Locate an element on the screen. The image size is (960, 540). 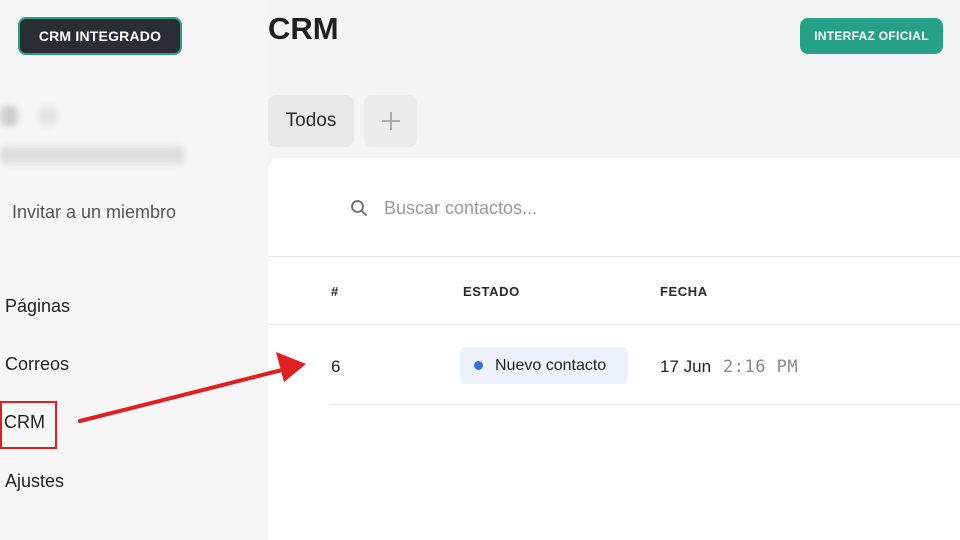
blurred-workspace-icon is located at coordinates (48, 116).